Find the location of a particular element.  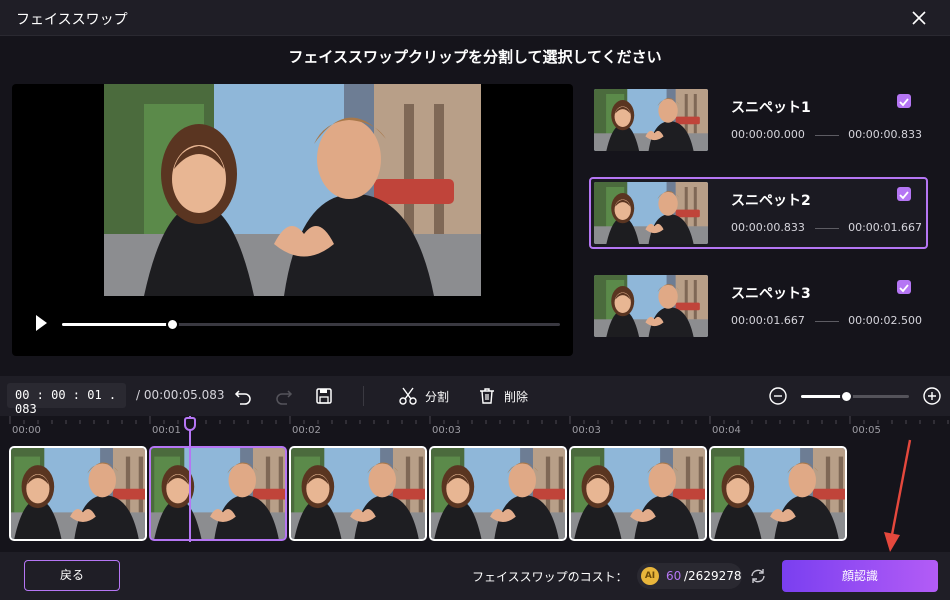

zoom-out-icon is located at coordinates (778, 396).